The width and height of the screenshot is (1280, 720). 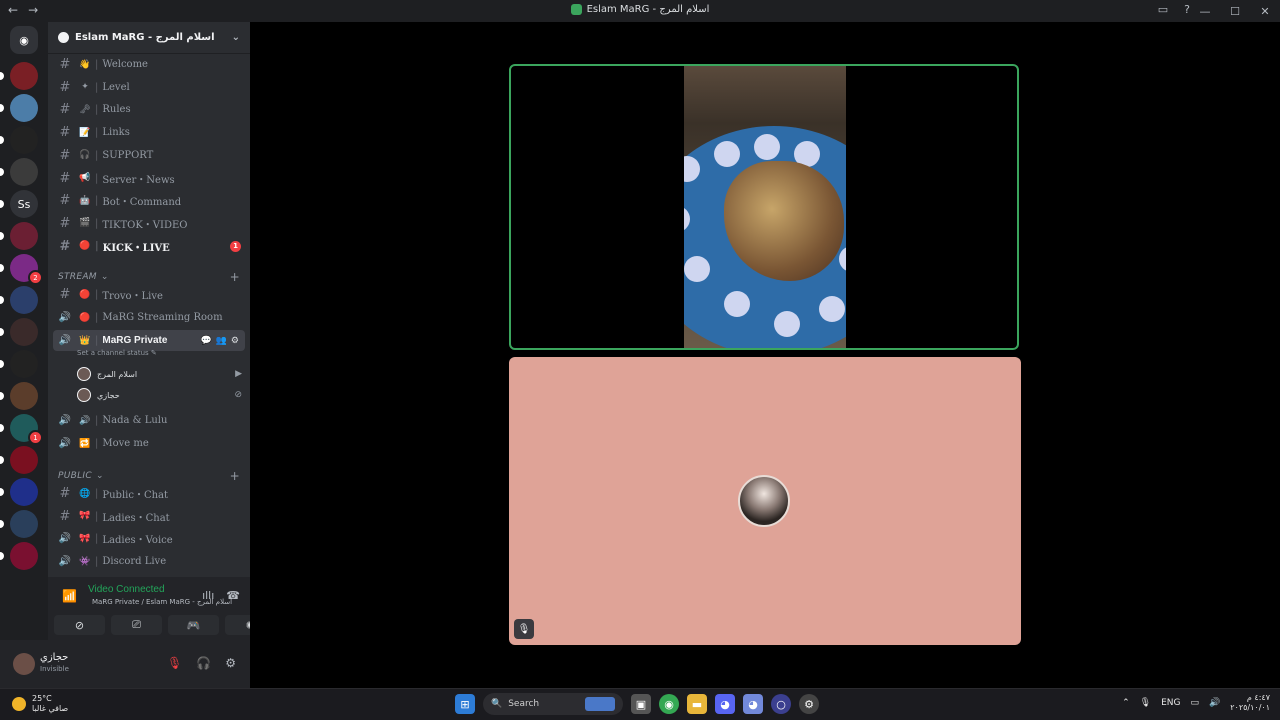 I want to click on activity-button: 🎮, so click(x=193, y=625).